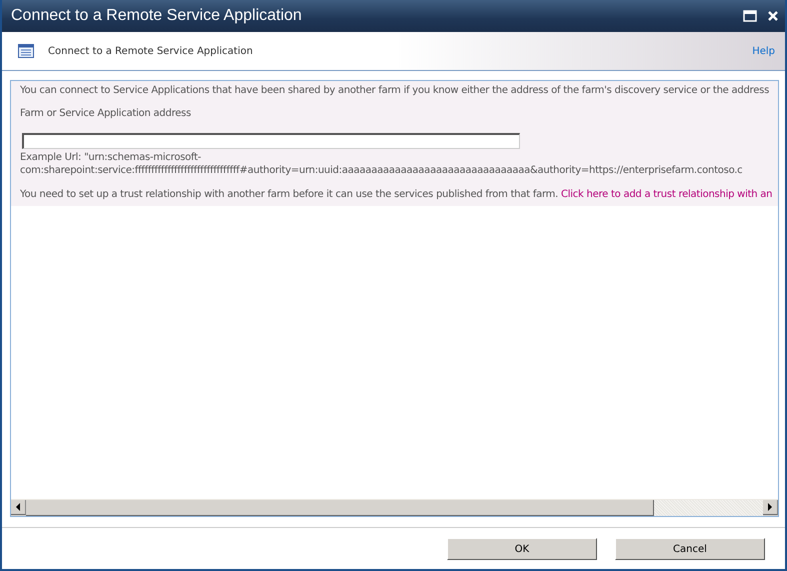 The height and width of the screenshot is (571, 787). What do you see at coordinates (157, 16) in the screenshot?
I see `window-title: Connect to a Remote Service Application` at bounding box center [157, 16].